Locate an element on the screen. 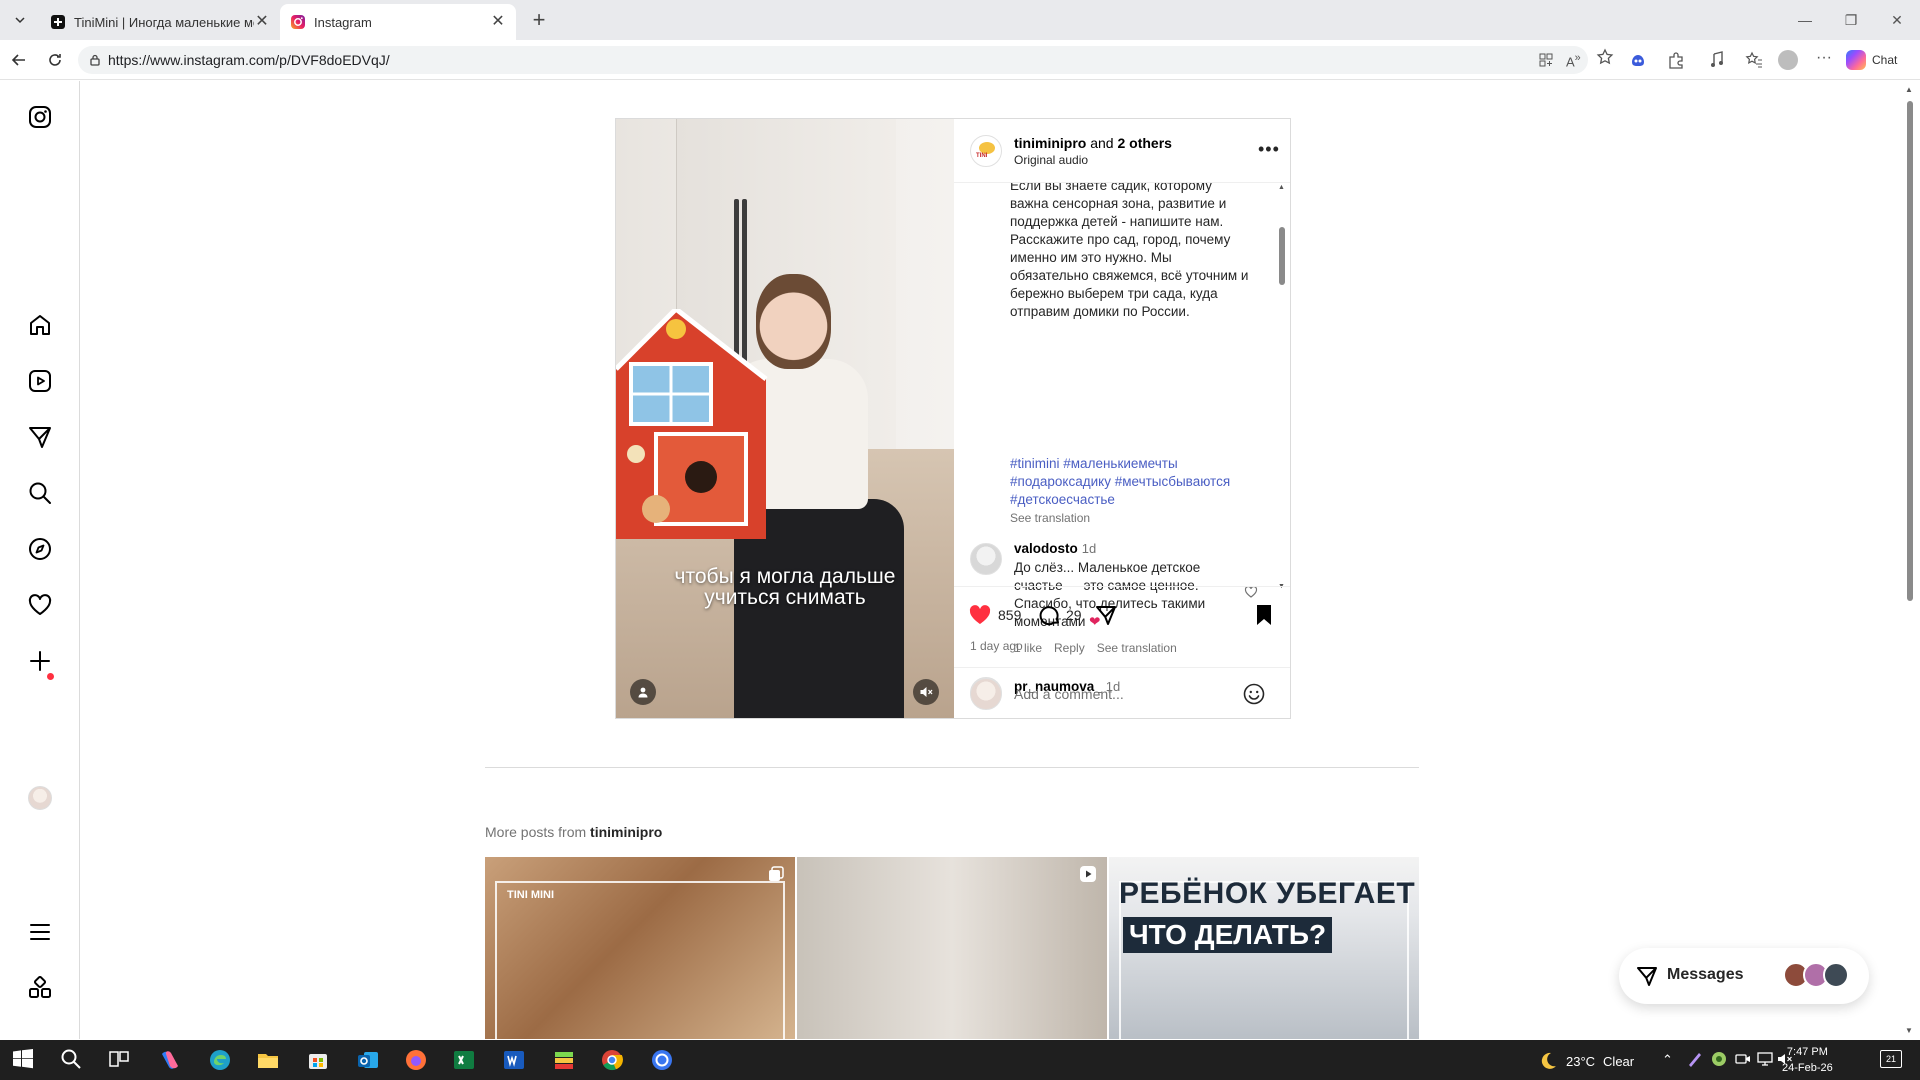 The image size is (1920, 1080). home-icon is located at coordinates (40, 325).